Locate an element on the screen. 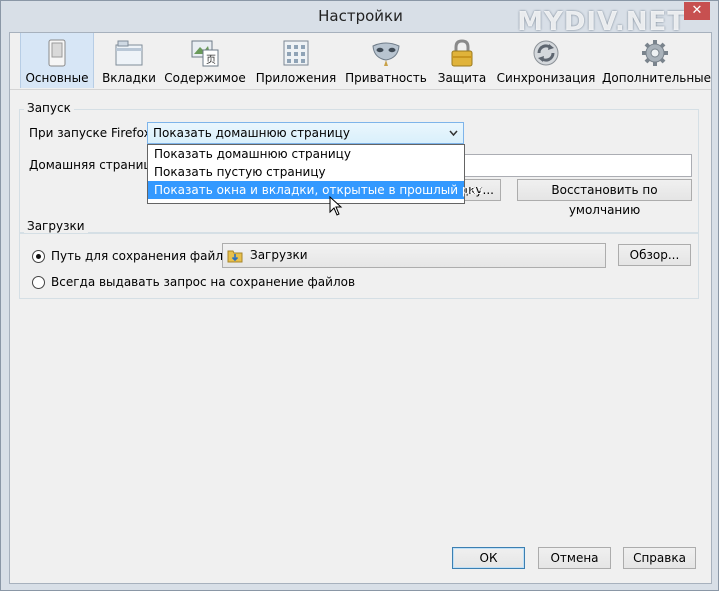 The width and height of the screenshot is (719, 591). help-button: Справка is located at coordinates (659, 558).